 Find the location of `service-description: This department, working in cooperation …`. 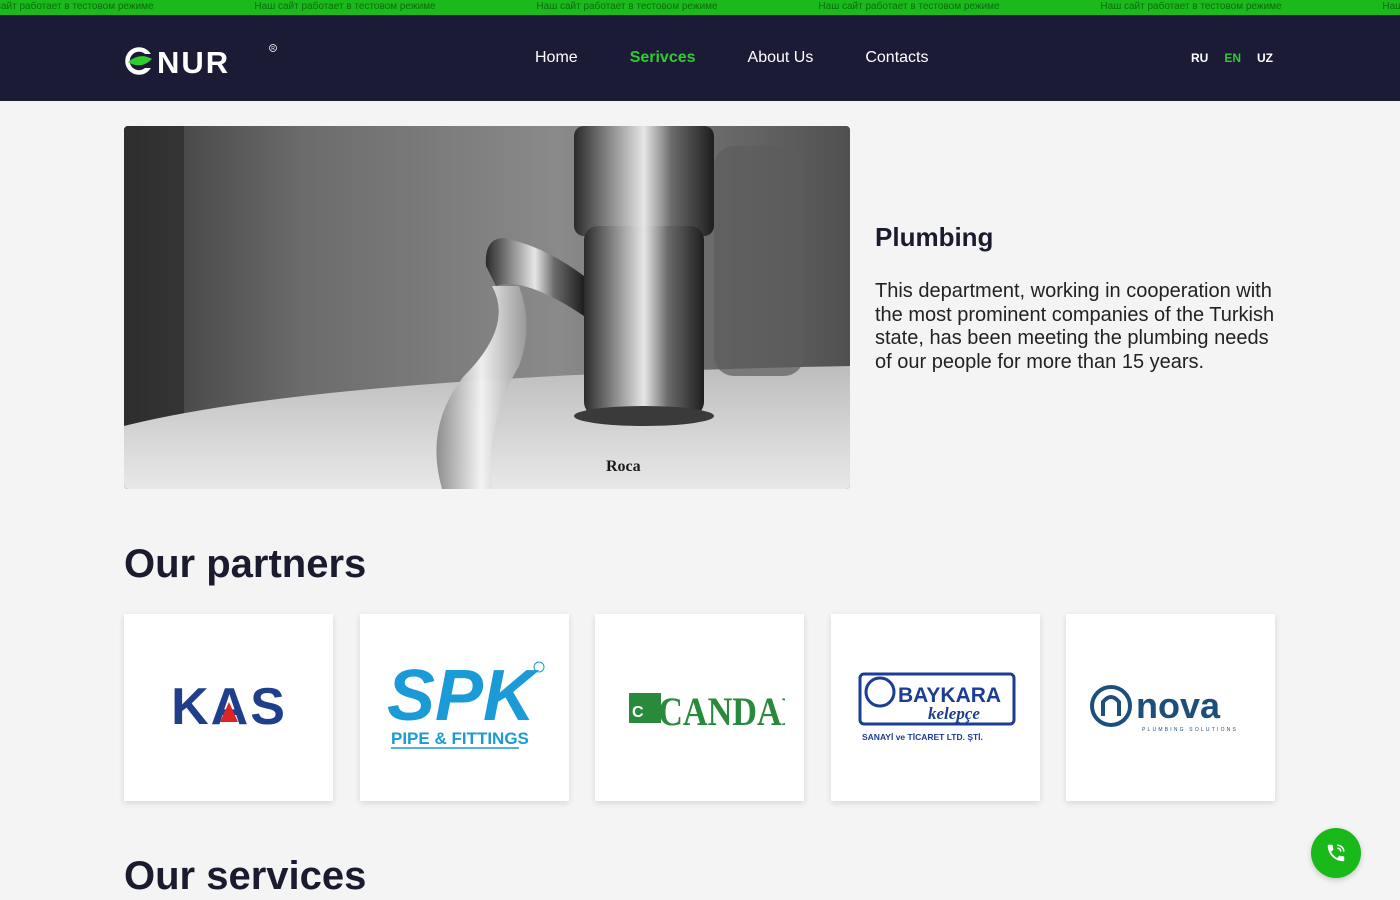

service-description: This department, working in cooperation … is located at coordinates (1075, 326).